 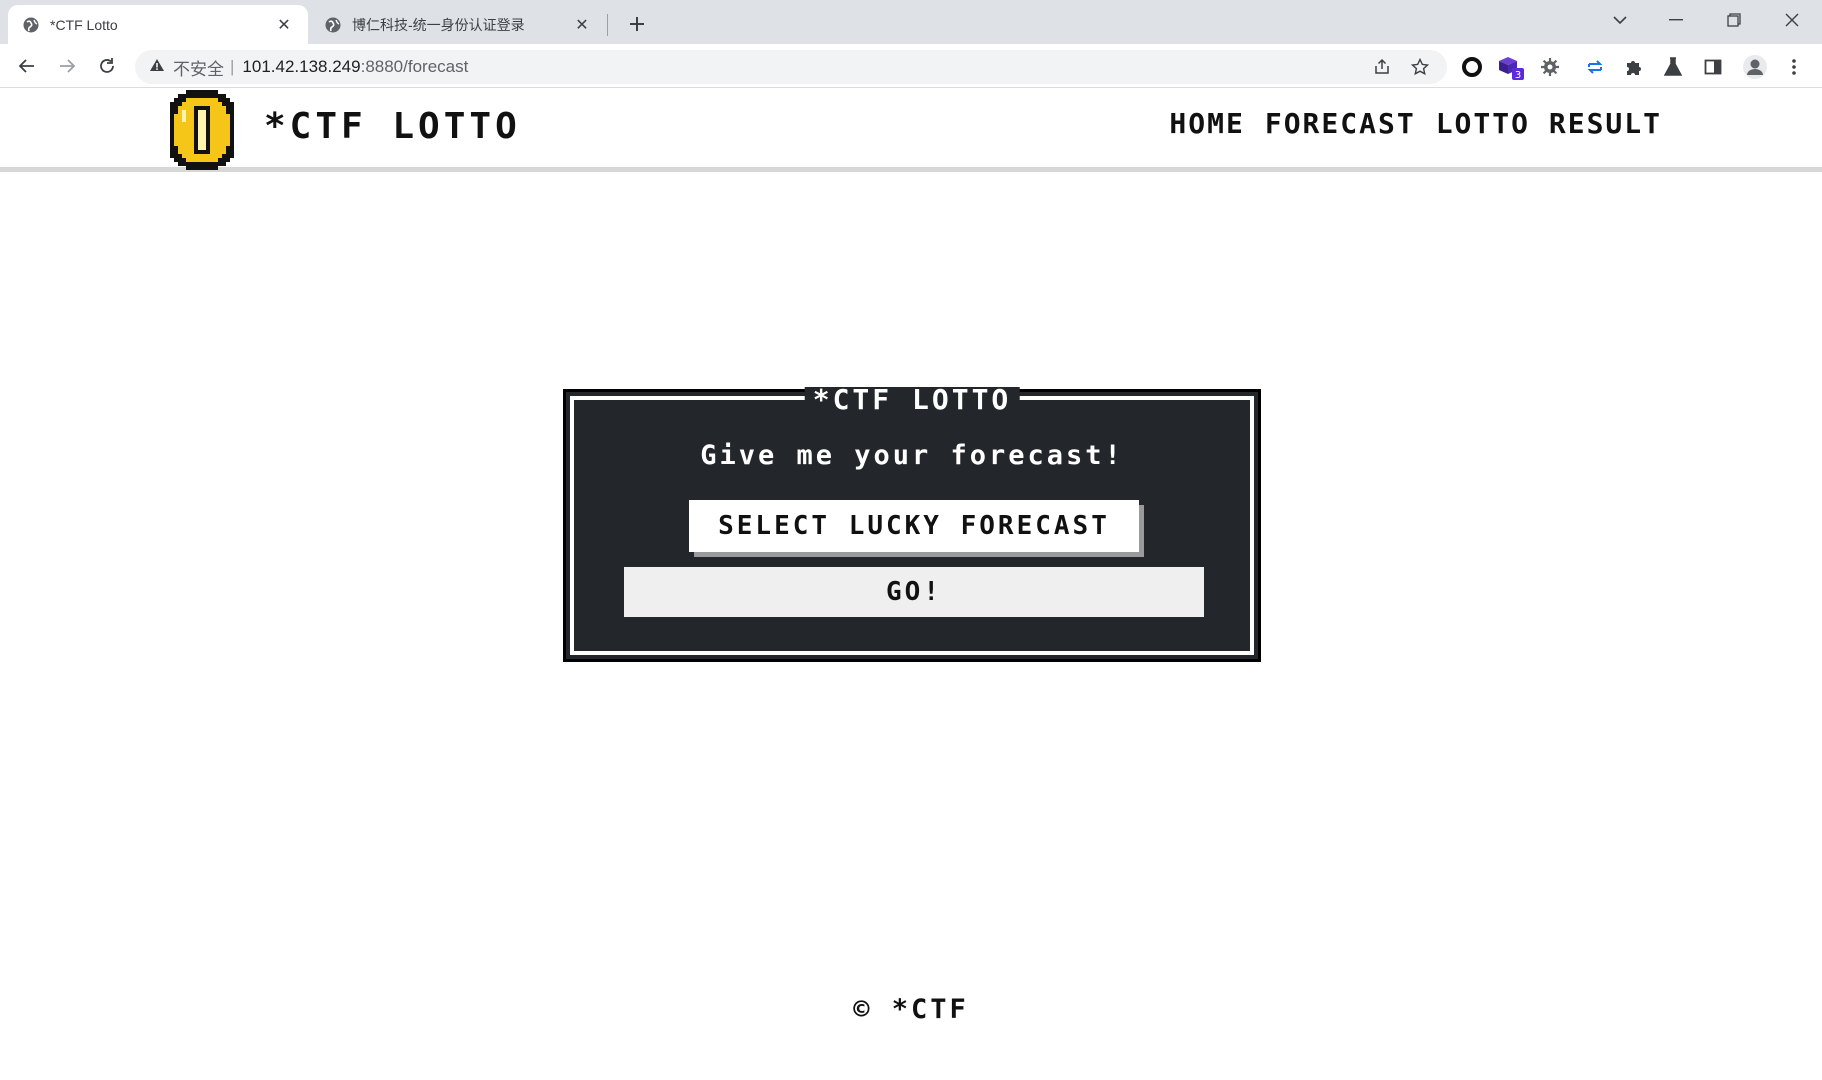 I want to click on site-nav: HOME FORECAST LOTTO RESULT, so click(x=1415, y=123).